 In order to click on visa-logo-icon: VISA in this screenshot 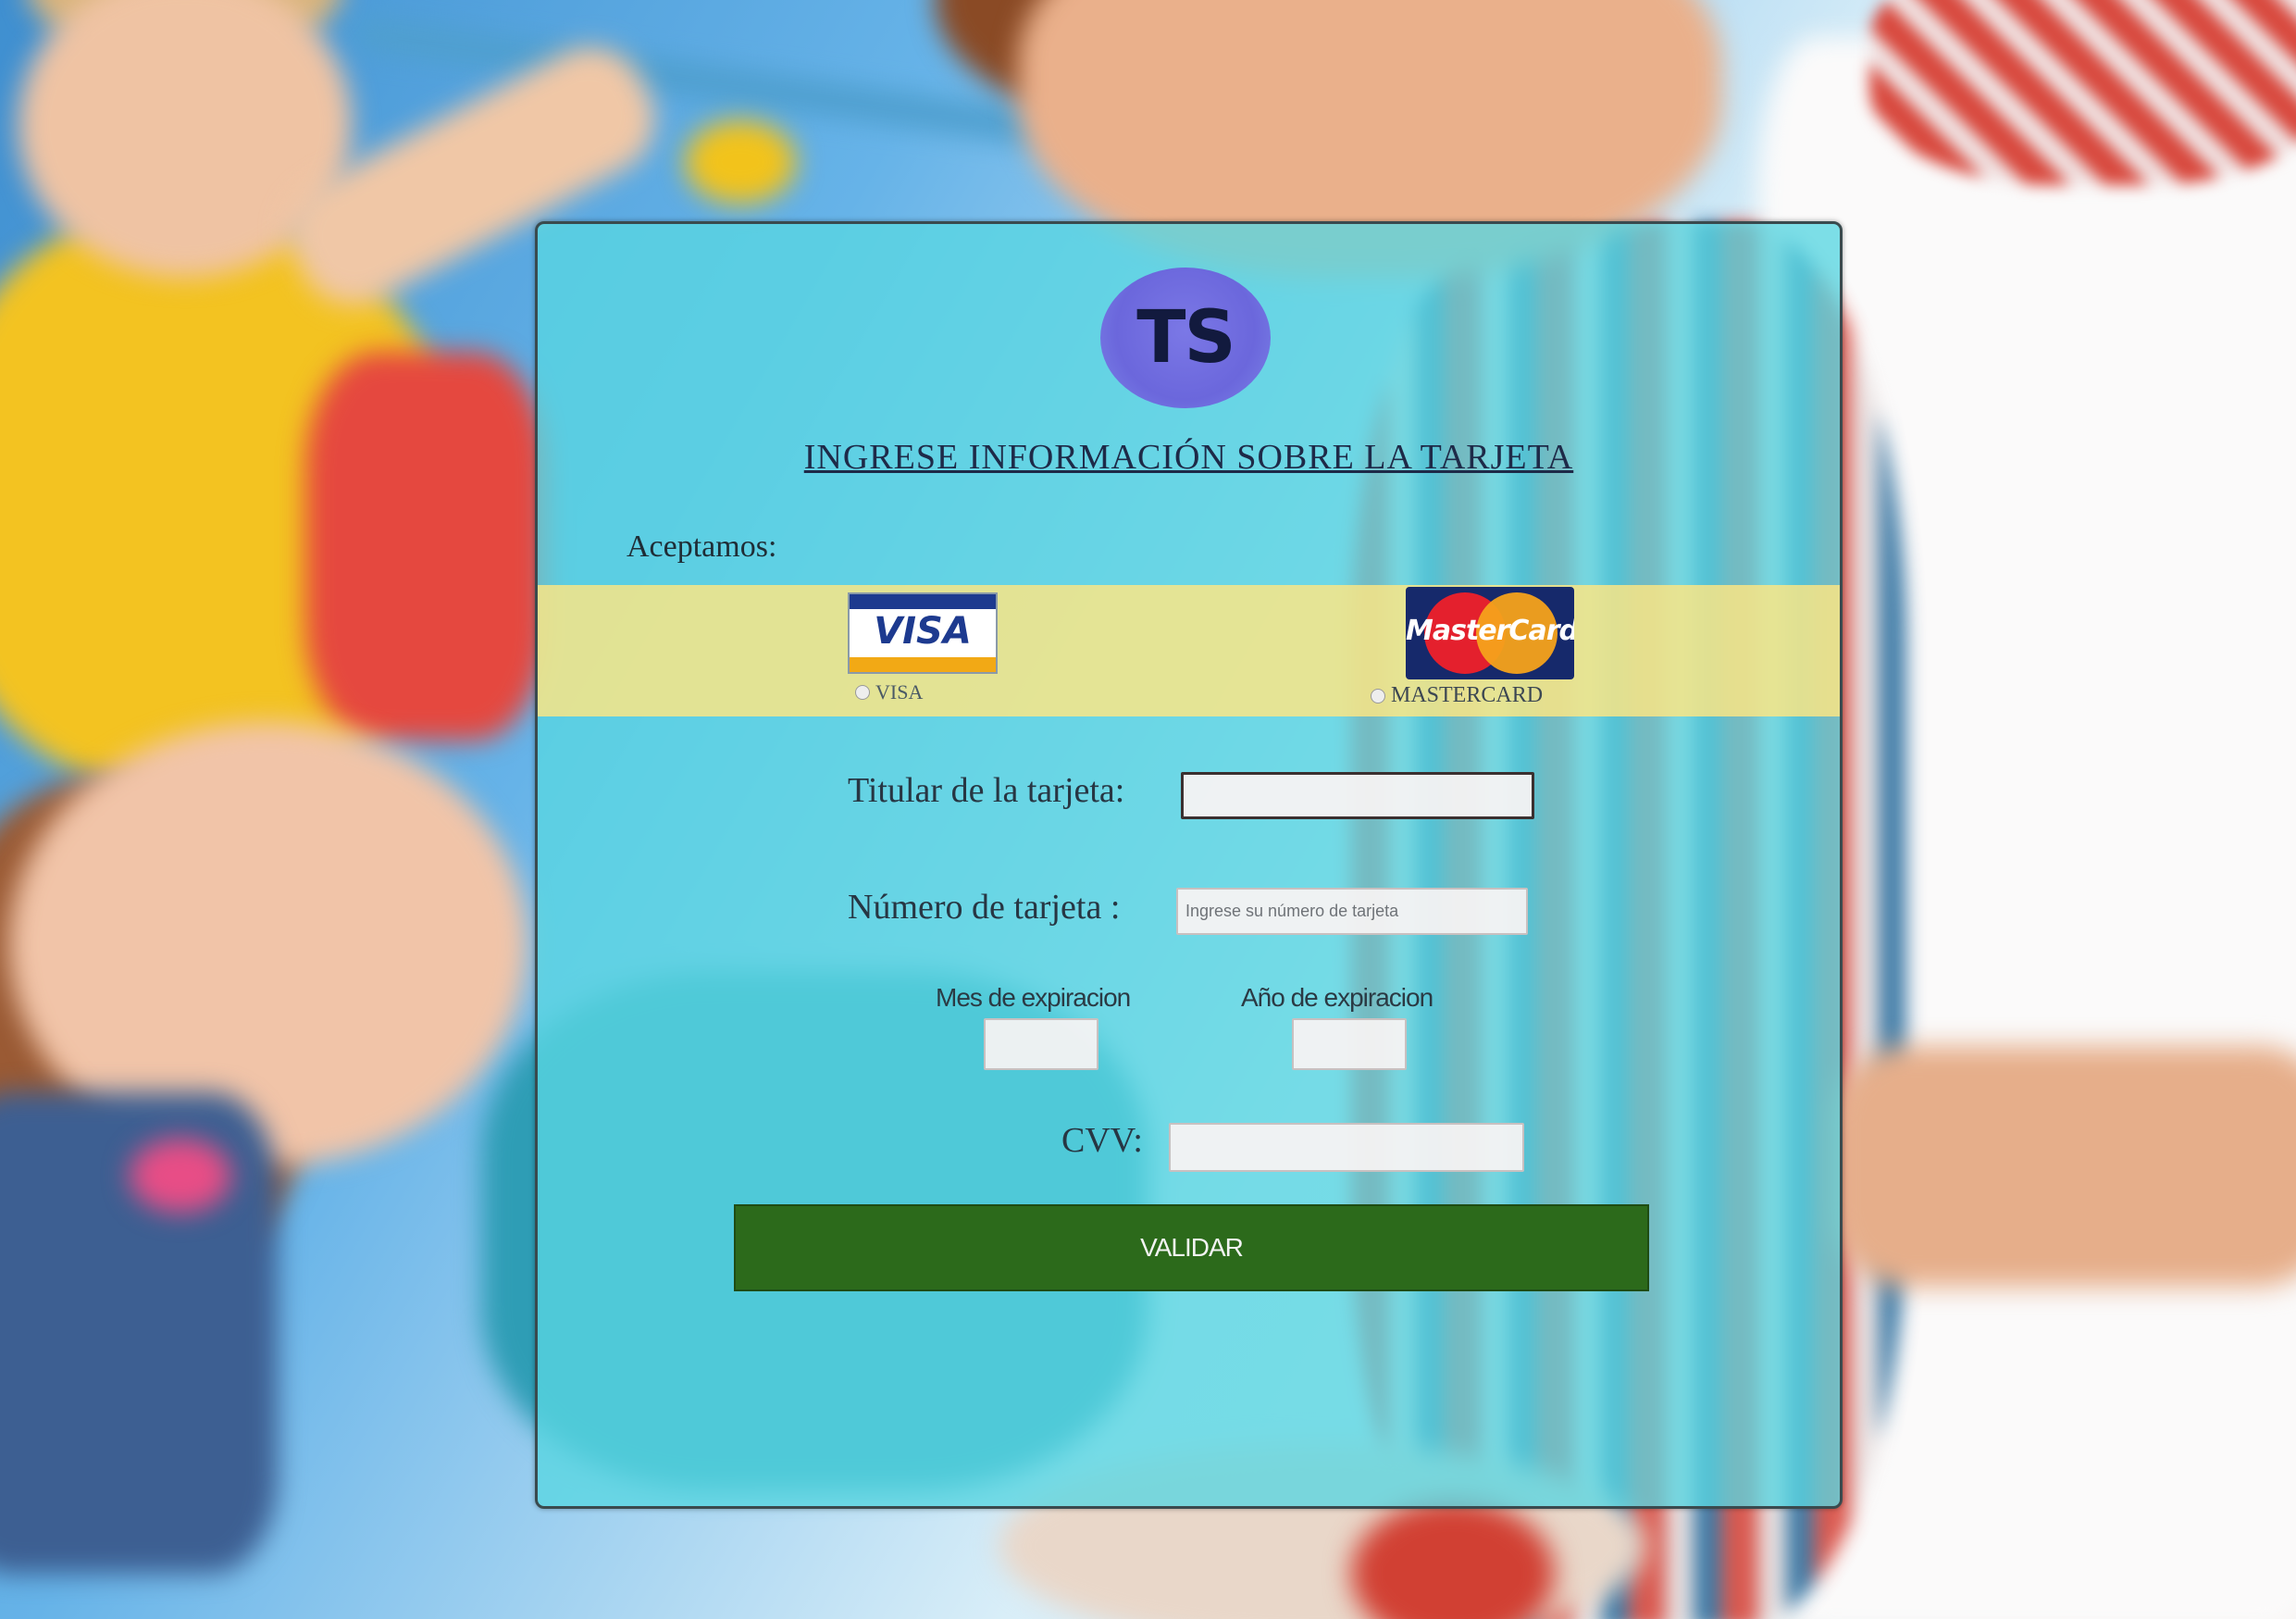, I will do `click(923, 633)`.